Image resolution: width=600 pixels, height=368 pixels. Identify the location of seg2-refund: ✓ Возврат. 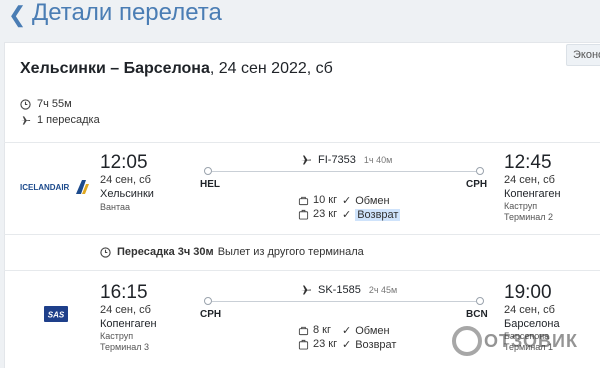
(369, 345).